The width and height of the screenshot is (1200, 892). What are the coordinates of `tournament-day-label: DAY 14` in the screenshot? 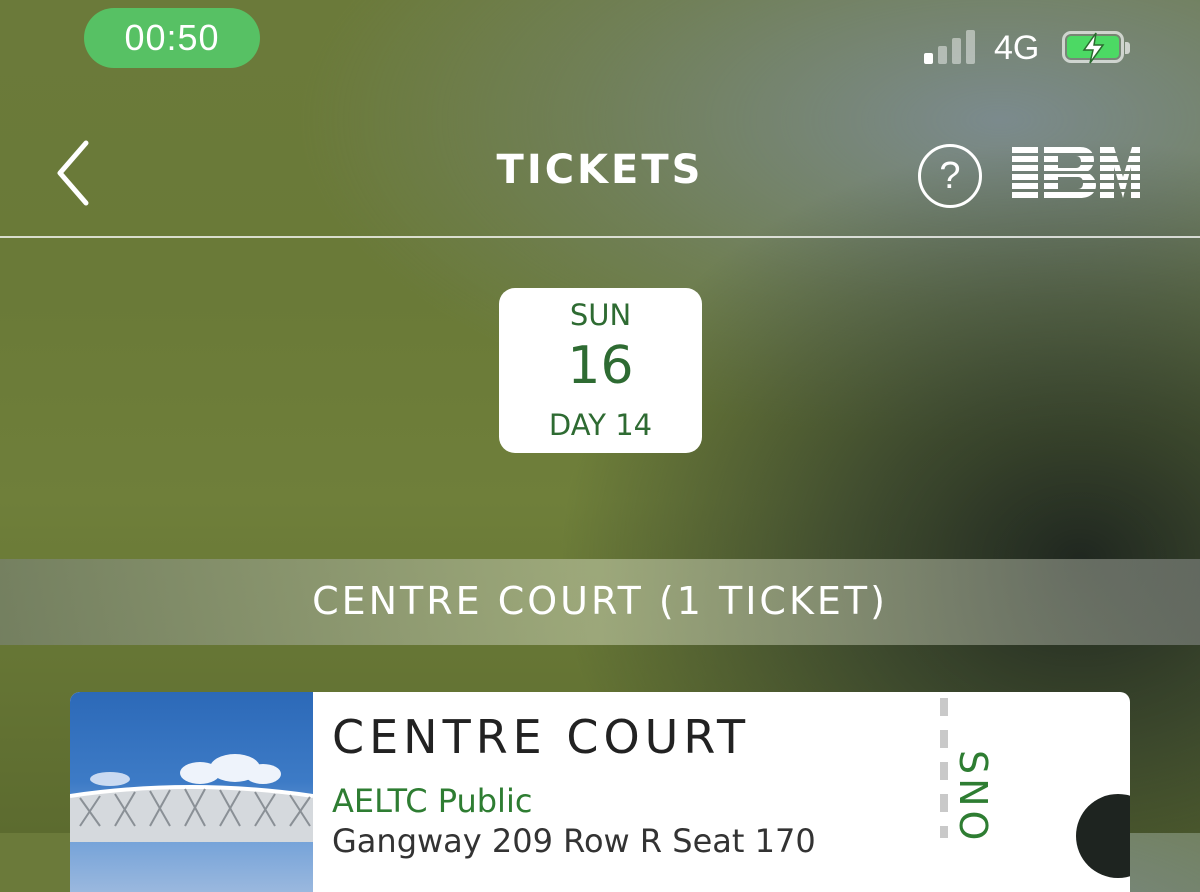 It's located at (600, 425).